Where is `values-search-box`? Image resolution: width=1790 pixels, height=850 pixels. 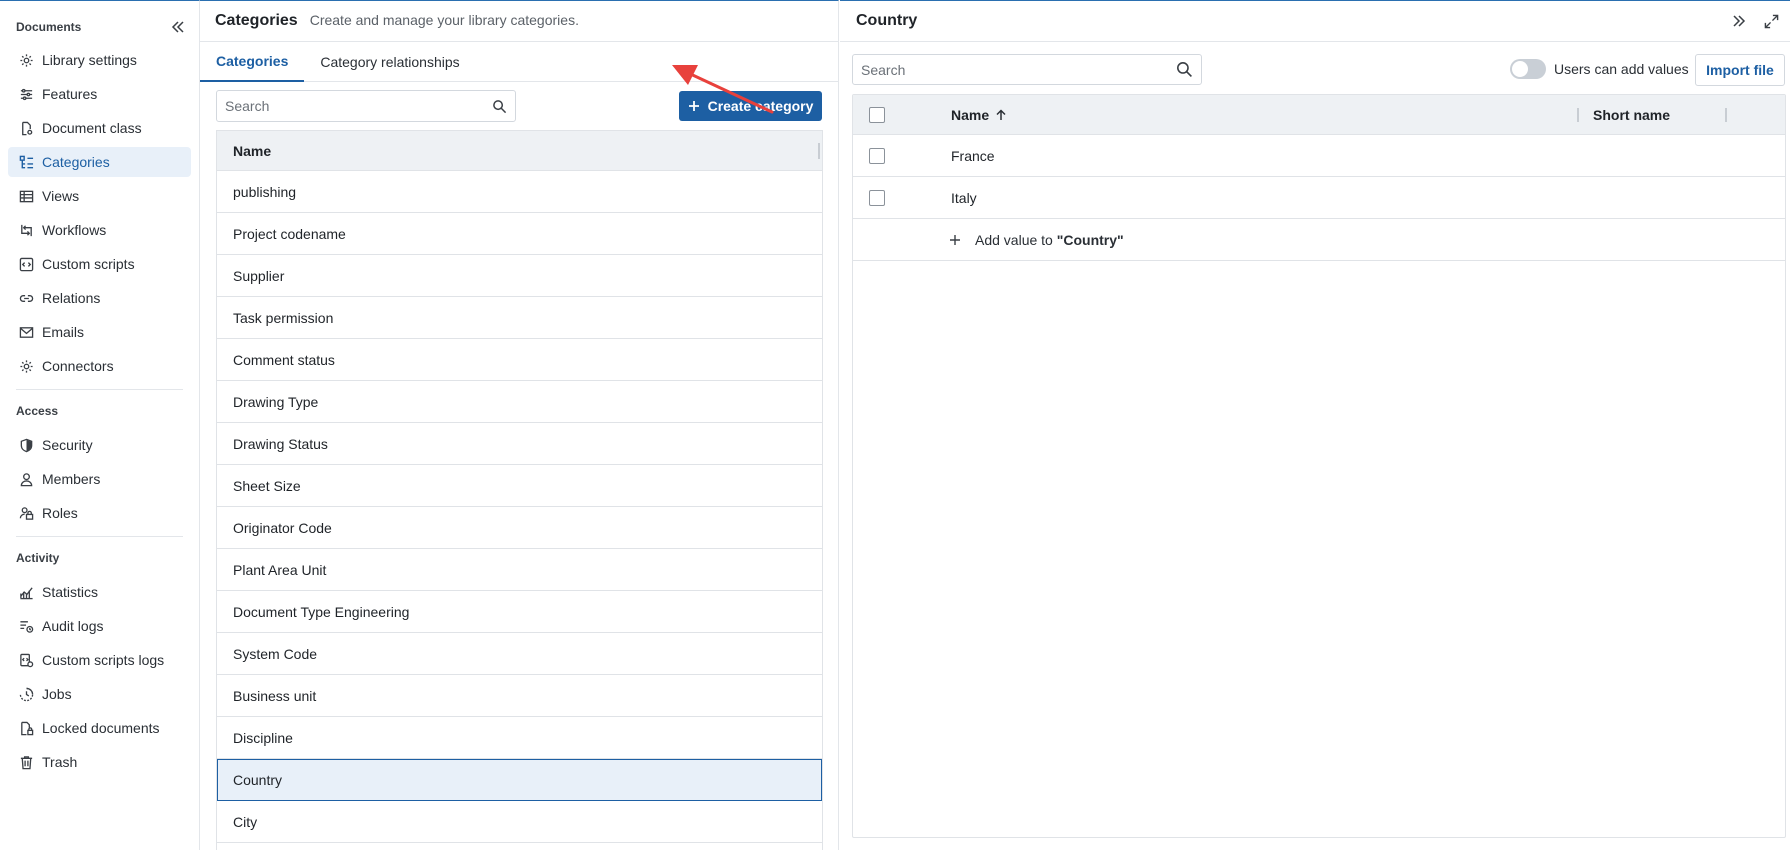
values-search-box is located at coordinates (1027, 69).